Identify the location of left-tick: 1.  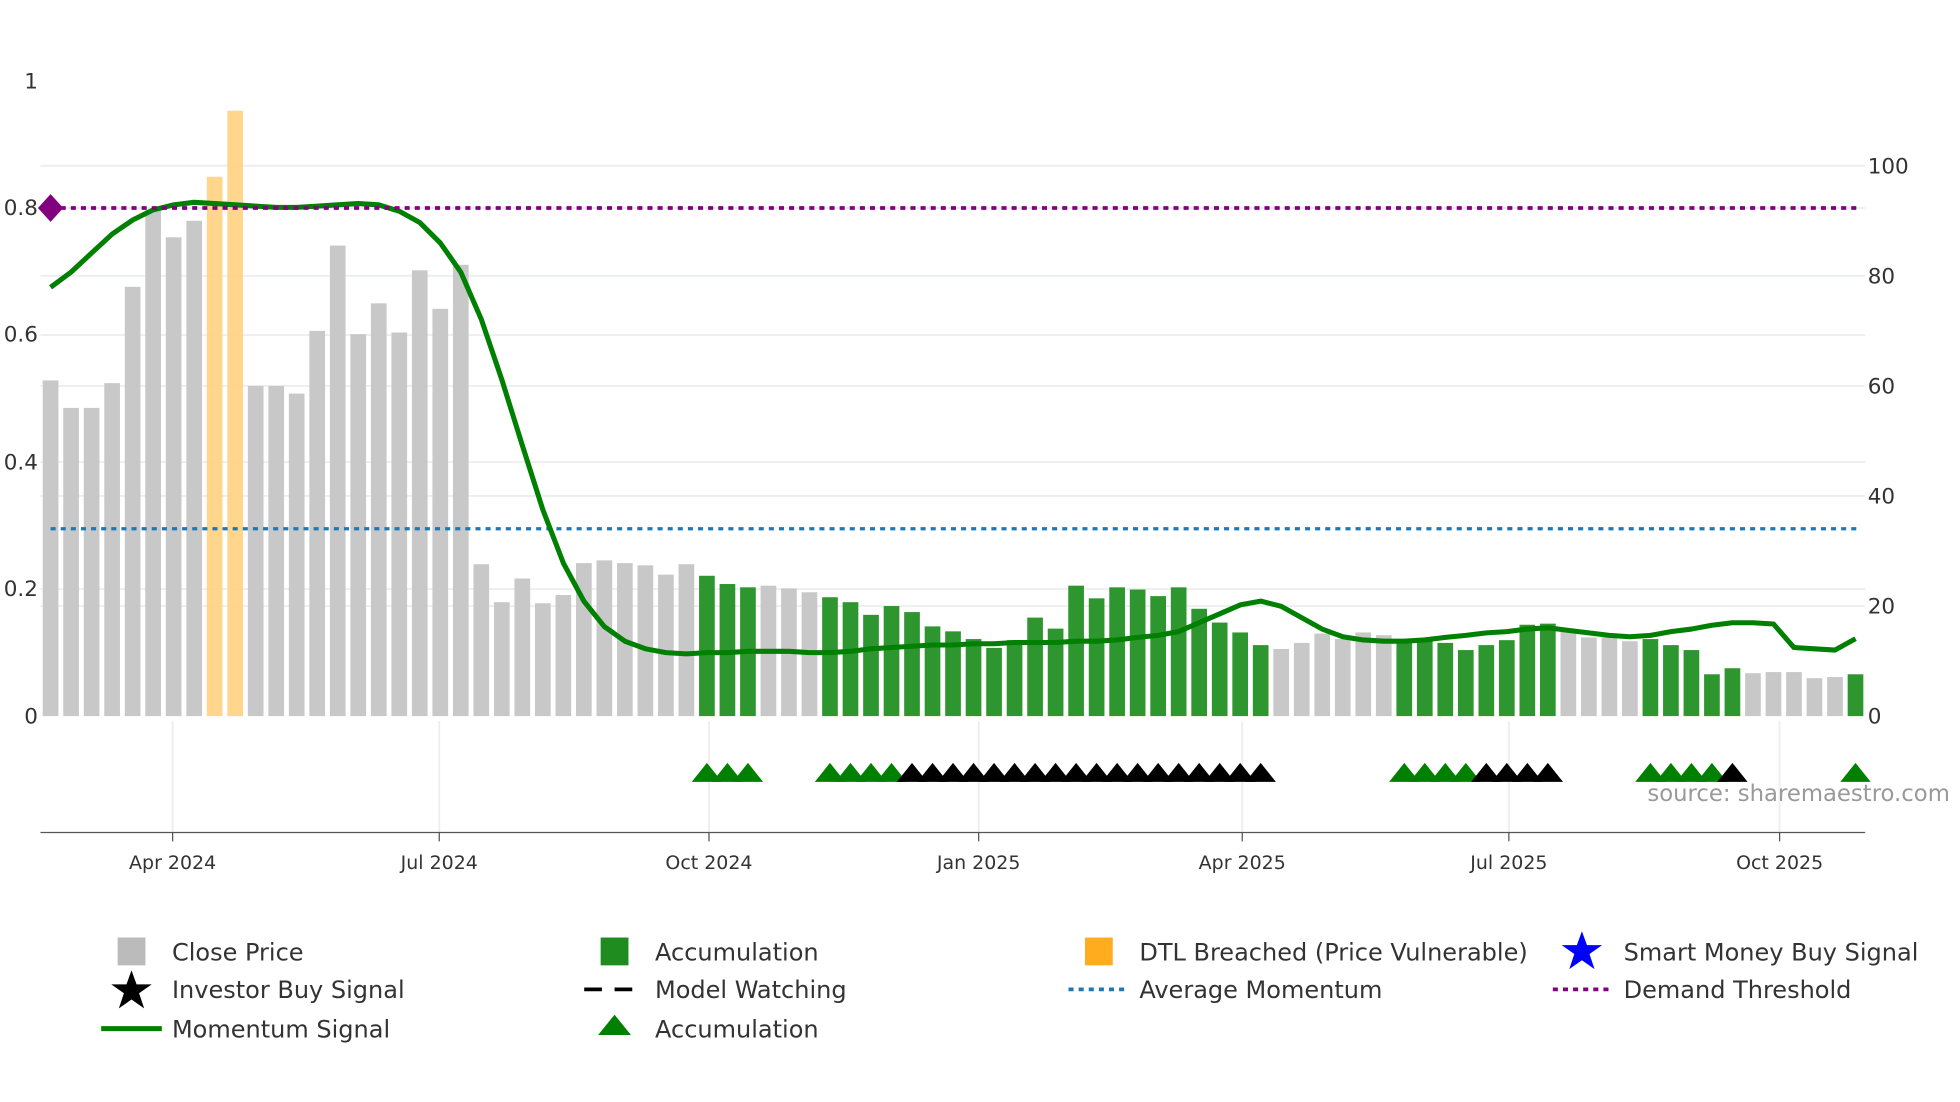
(31, 82).